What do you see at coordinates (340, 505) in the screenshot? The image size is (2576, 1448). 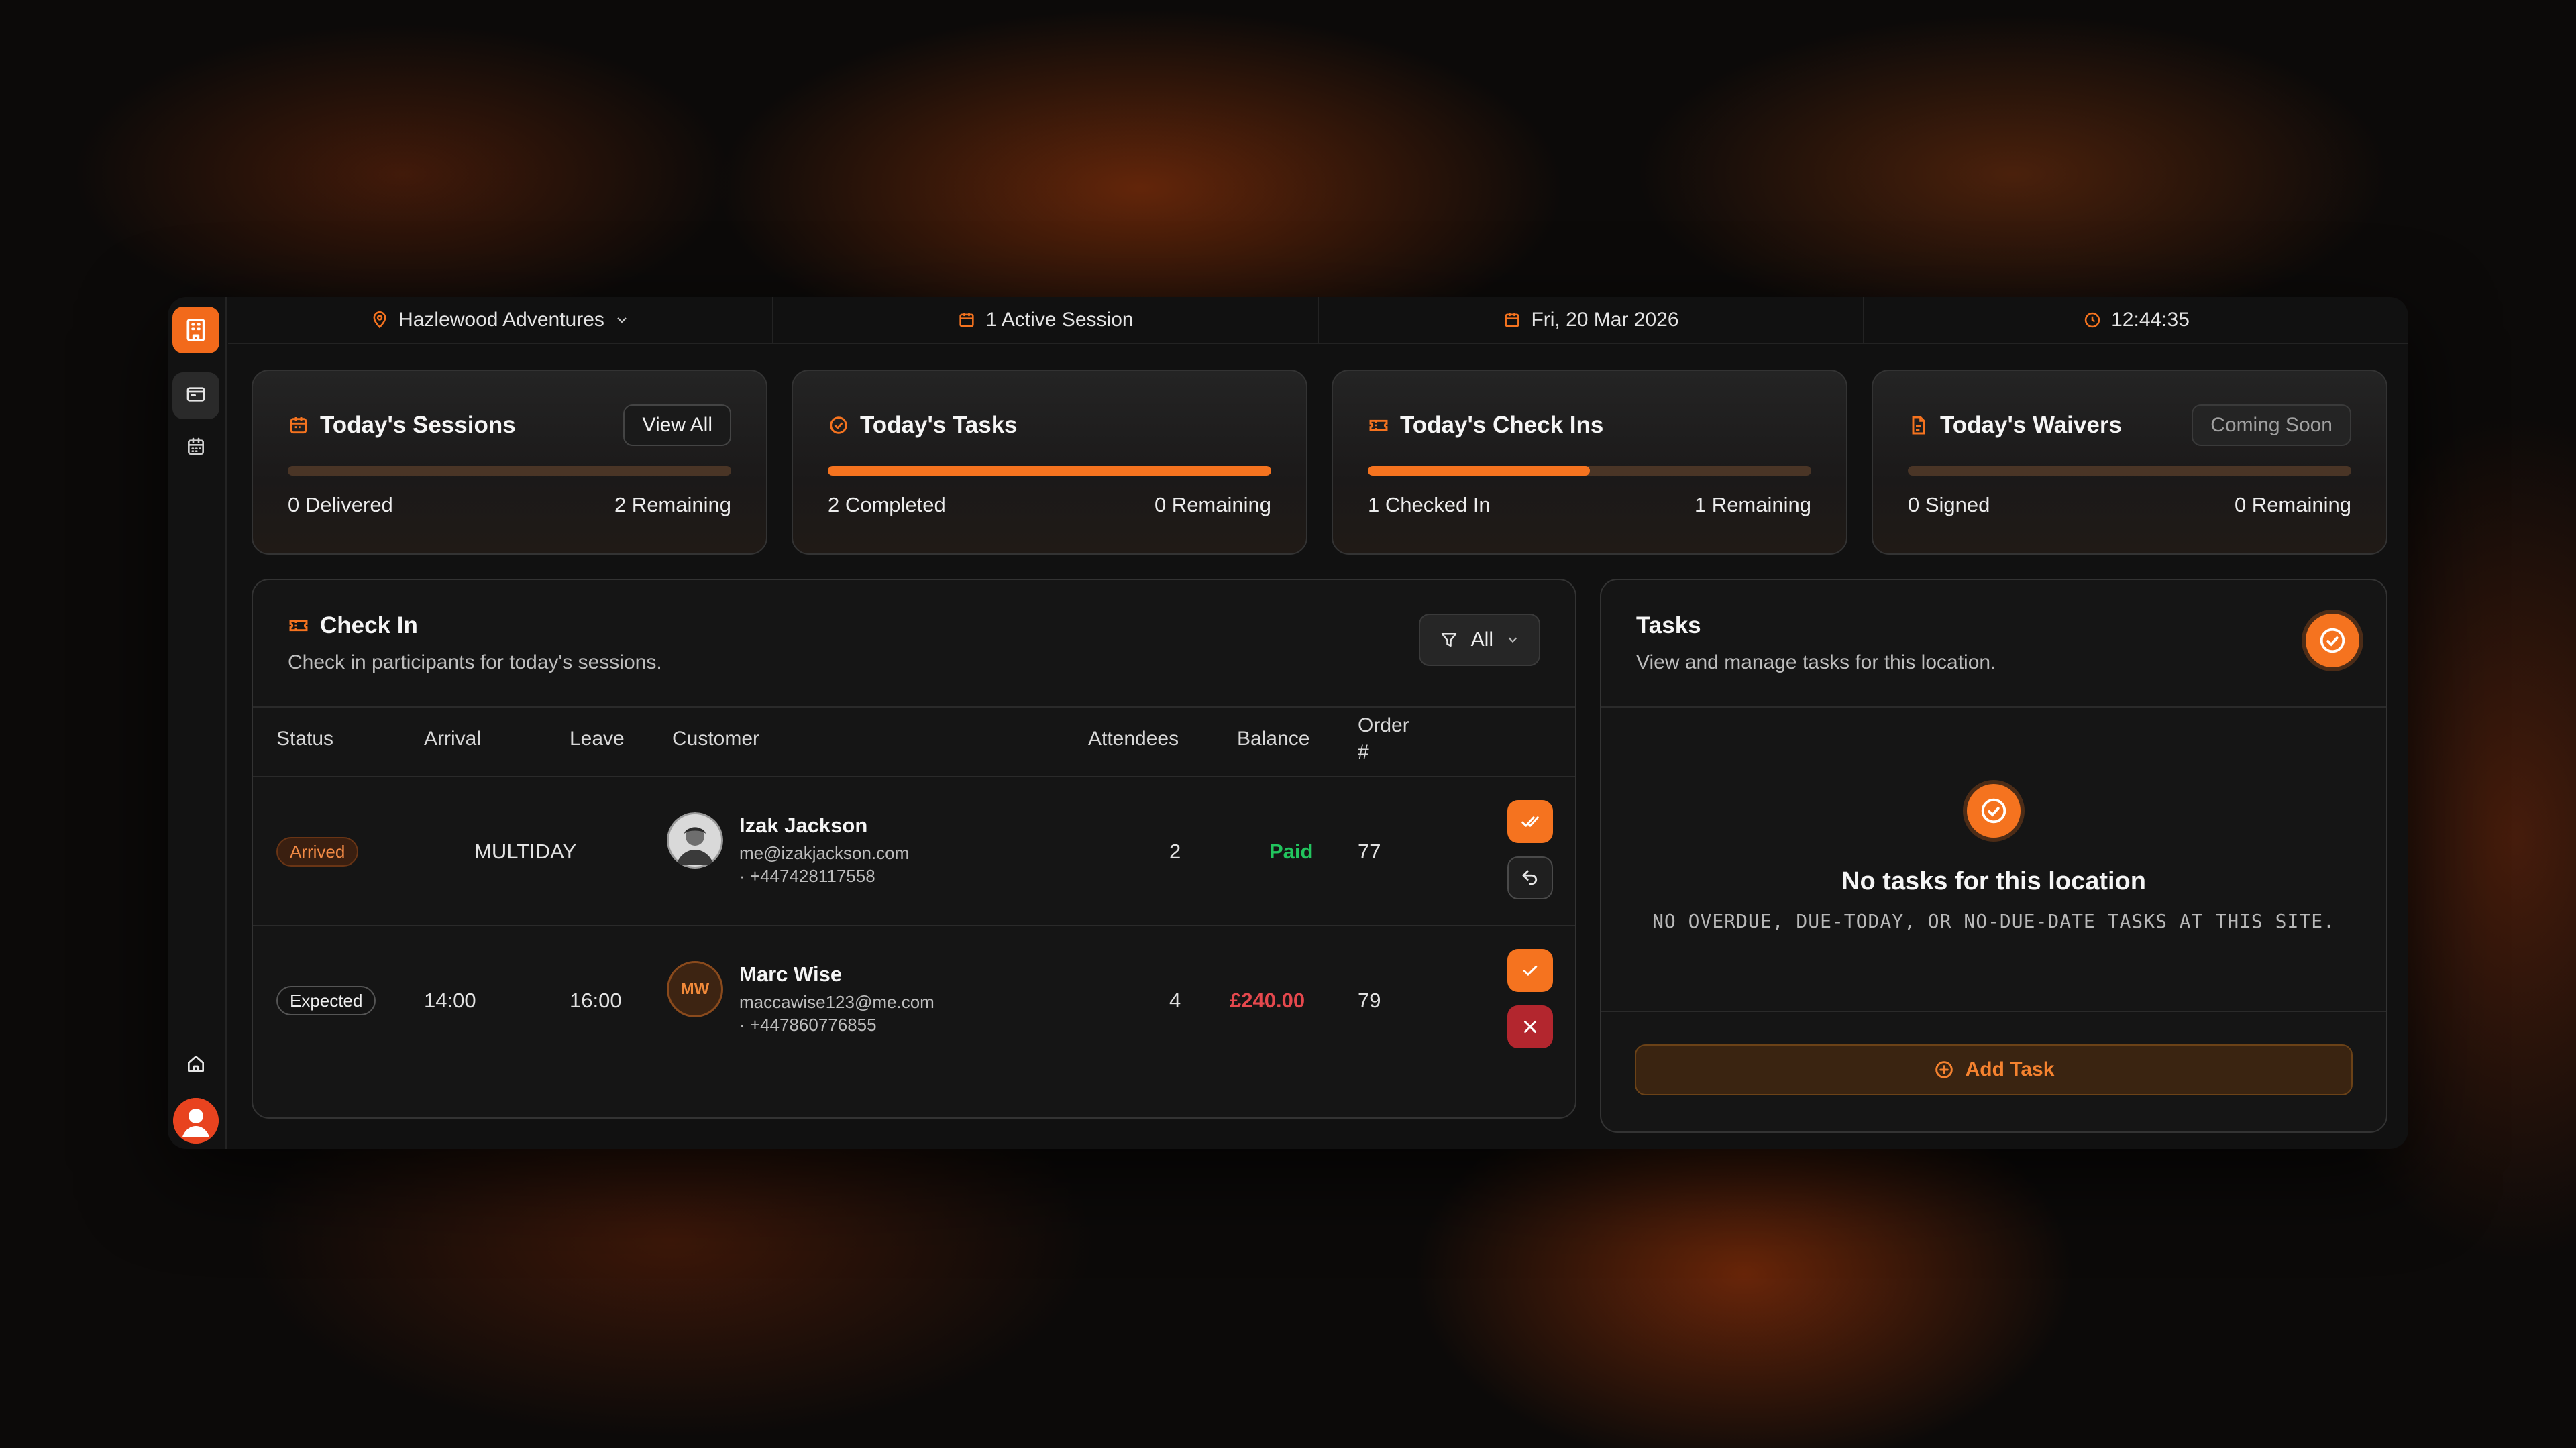 I see `delivered-count: 0 Delivered` at bounding box center [340, 505].